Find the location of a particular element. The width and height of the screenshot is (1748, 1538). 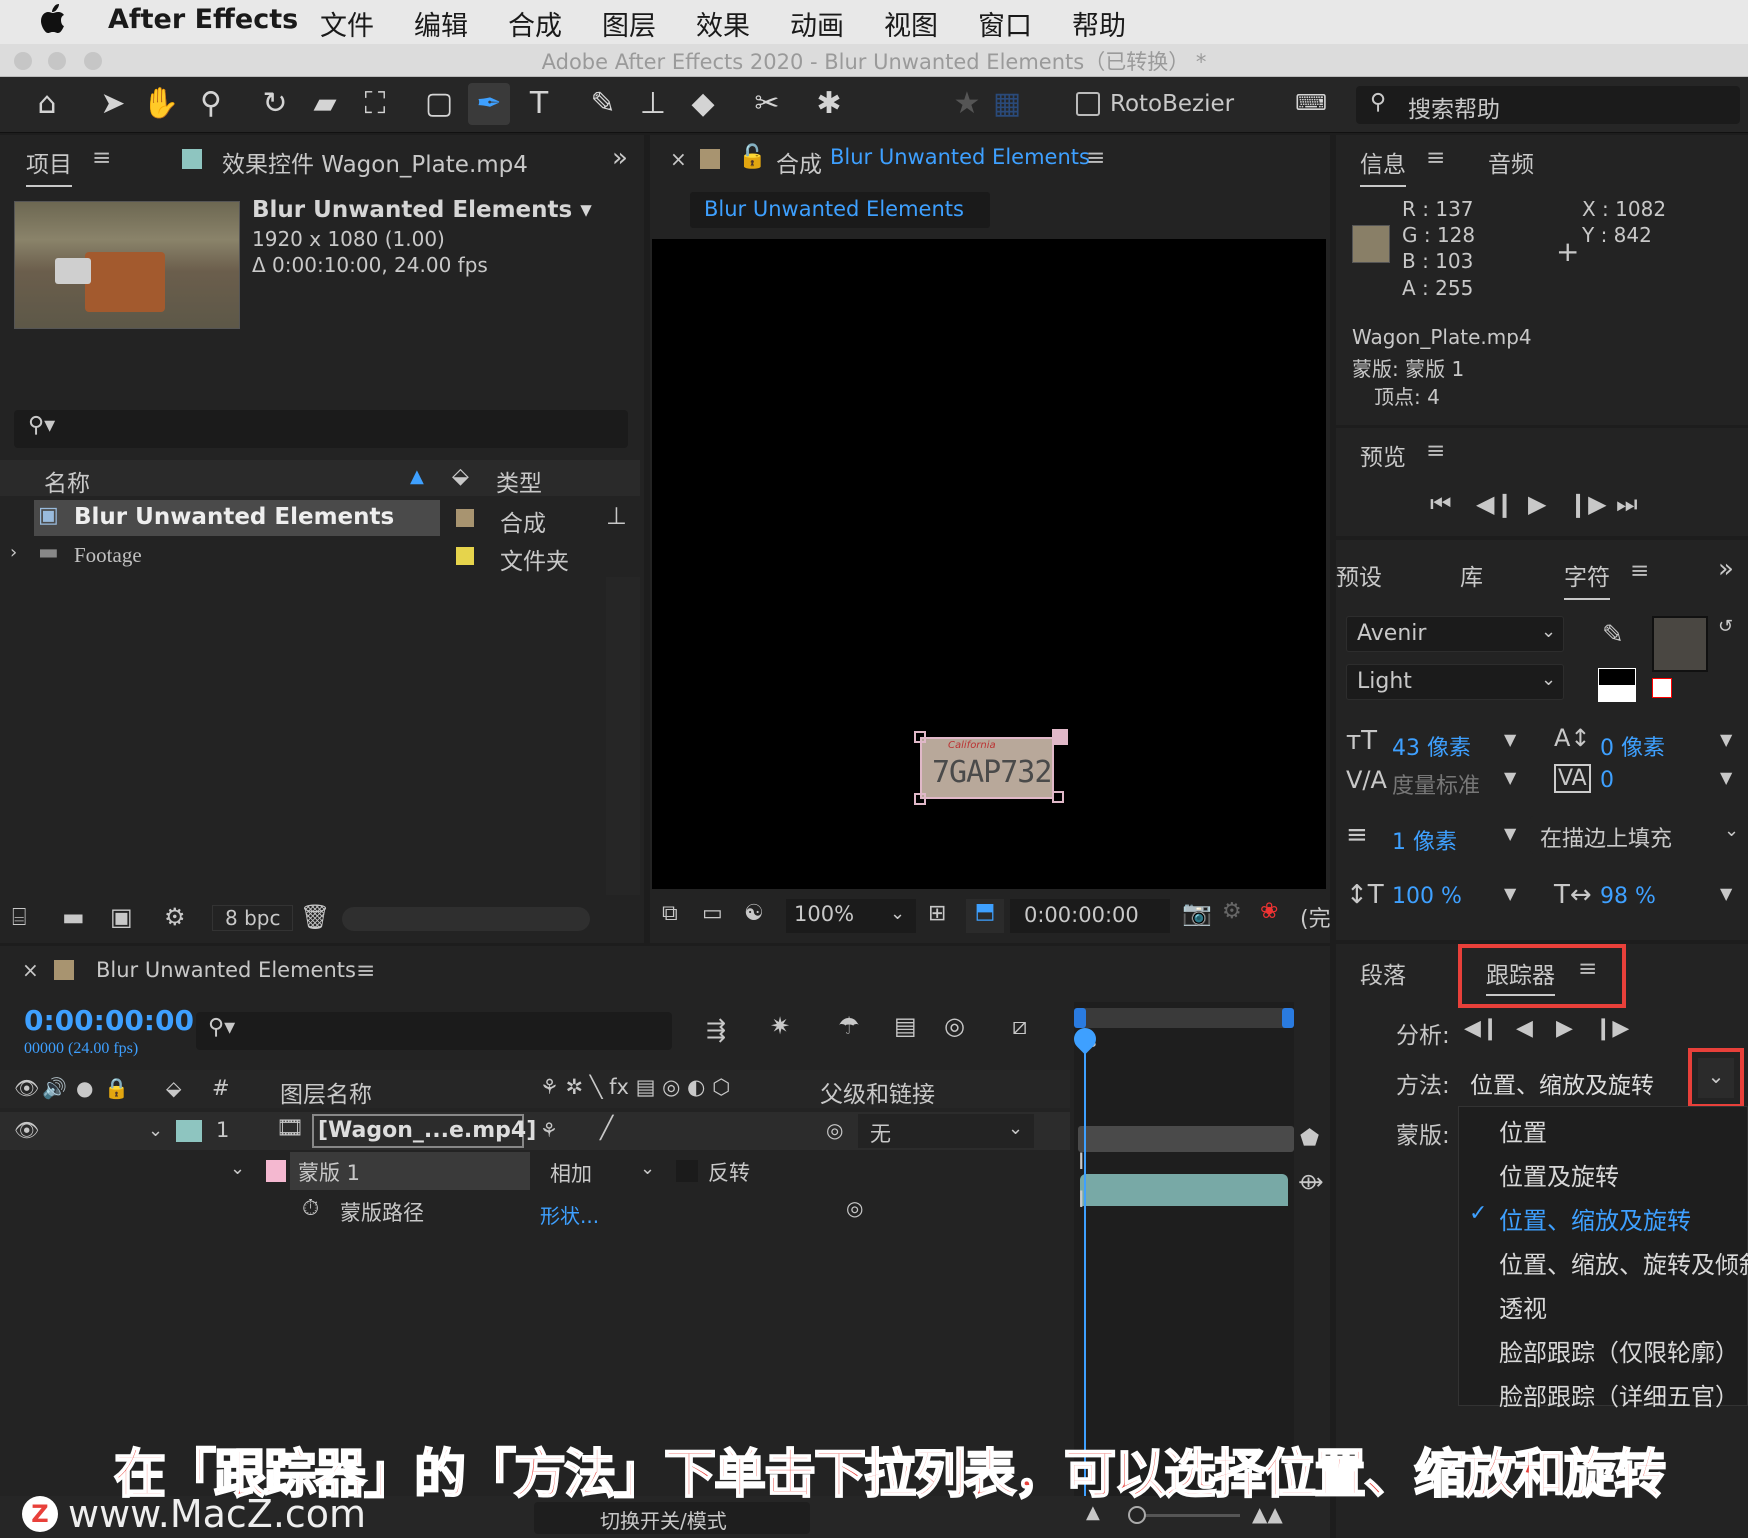

quality-switch-icon: ╱ is located at coordinates (606, 1128).